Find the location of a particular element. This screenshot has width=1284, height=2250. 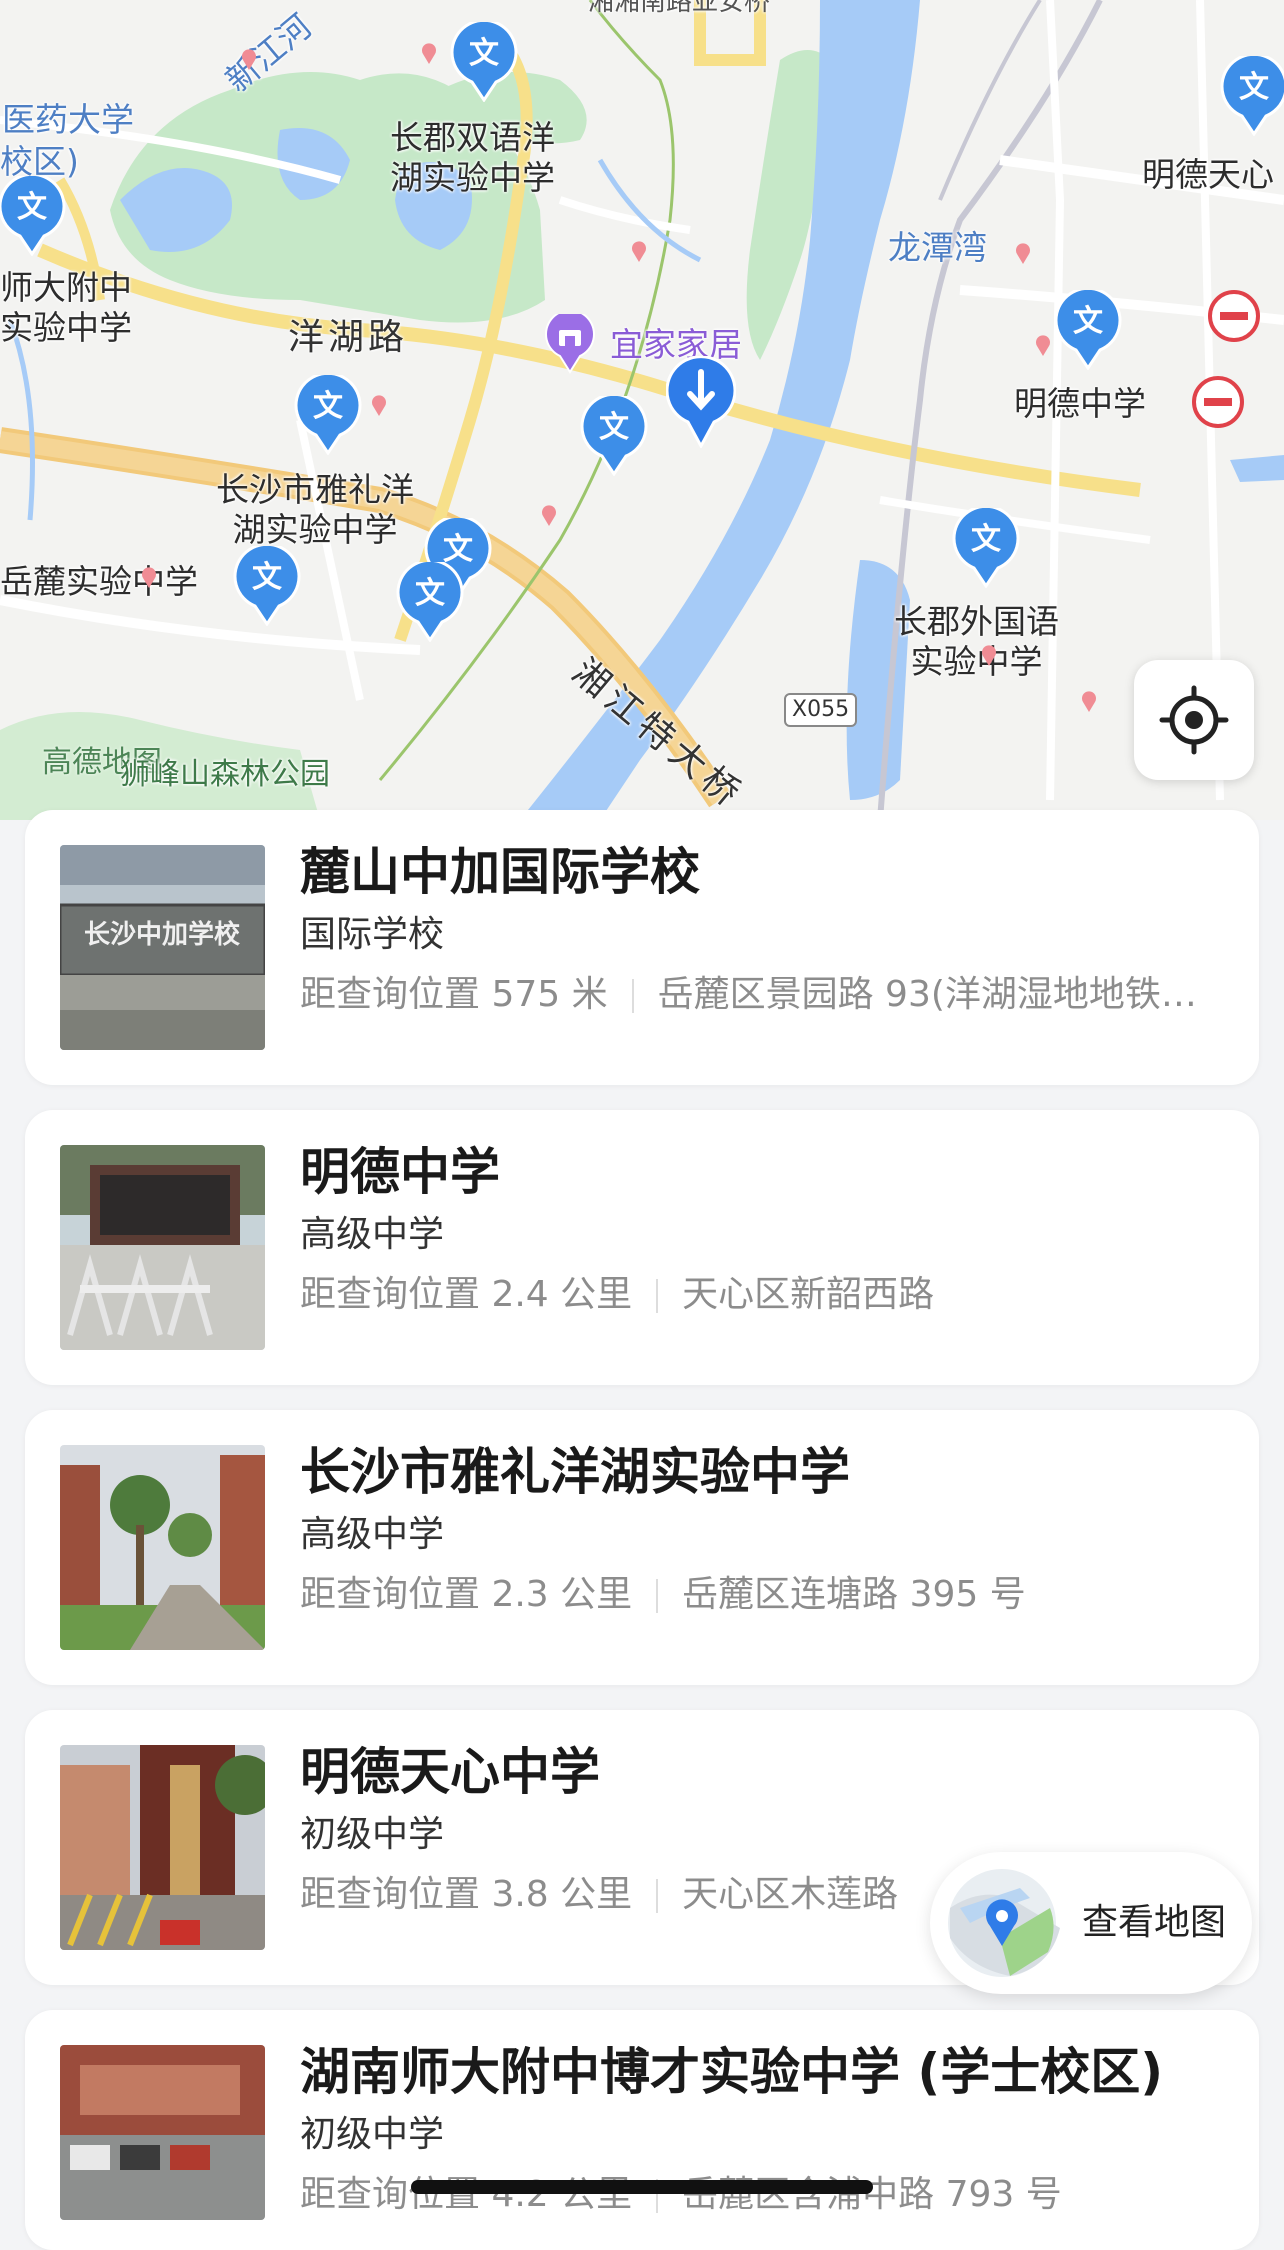

result-category: 国际学校 is located at coordinates (372, 934).